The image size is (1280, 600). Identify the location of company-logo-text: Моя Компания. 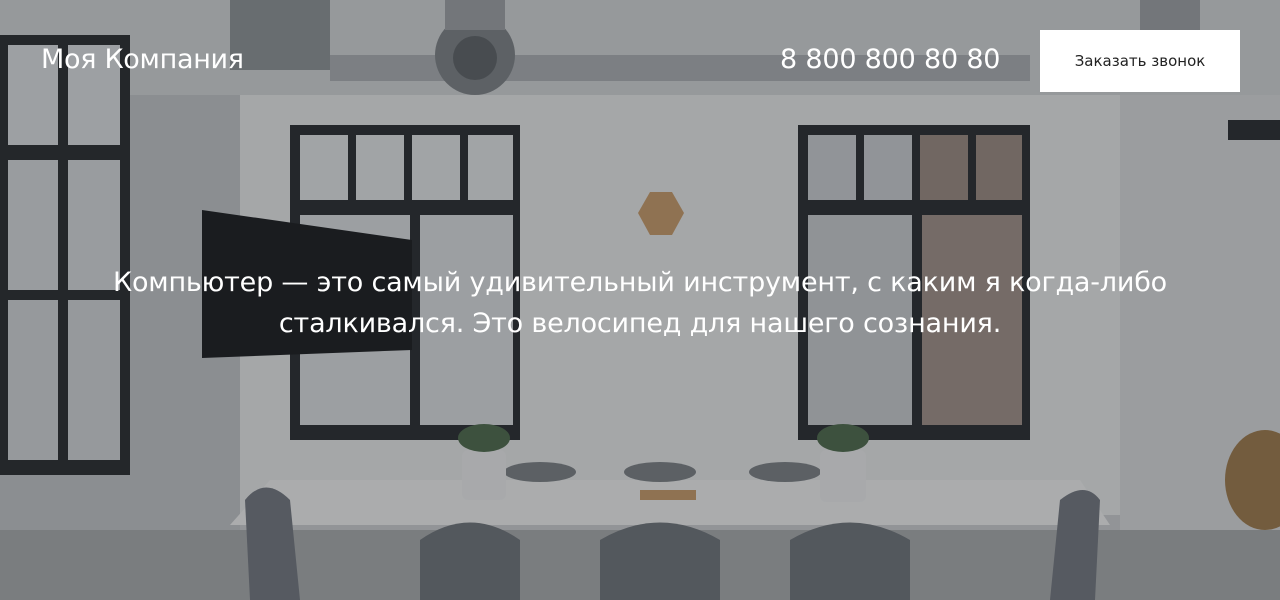
(142, 59).